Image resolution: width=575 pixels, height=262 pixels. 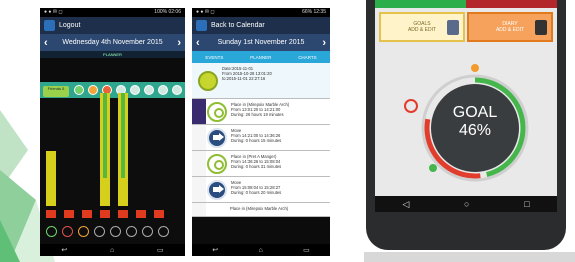 I want to click on top-tile-right, so click(x=511, y=4).